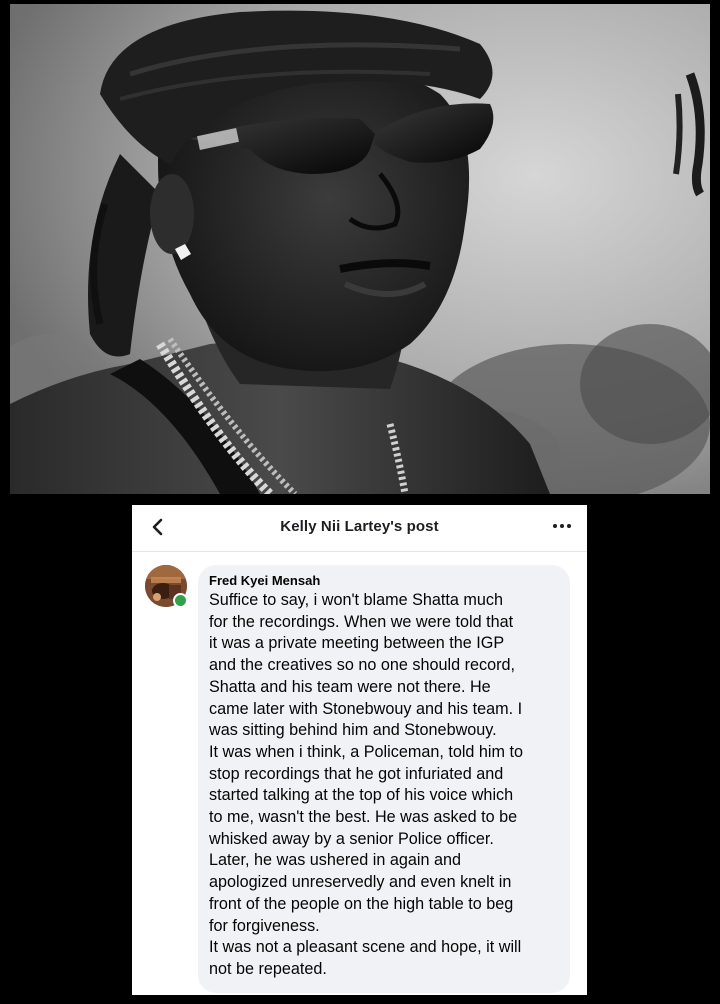 Image resolution: width=720 pixels, height=1004 pixels. I want to click on comment-author-name: Fred Kyei Mensah, so click(383, 581).